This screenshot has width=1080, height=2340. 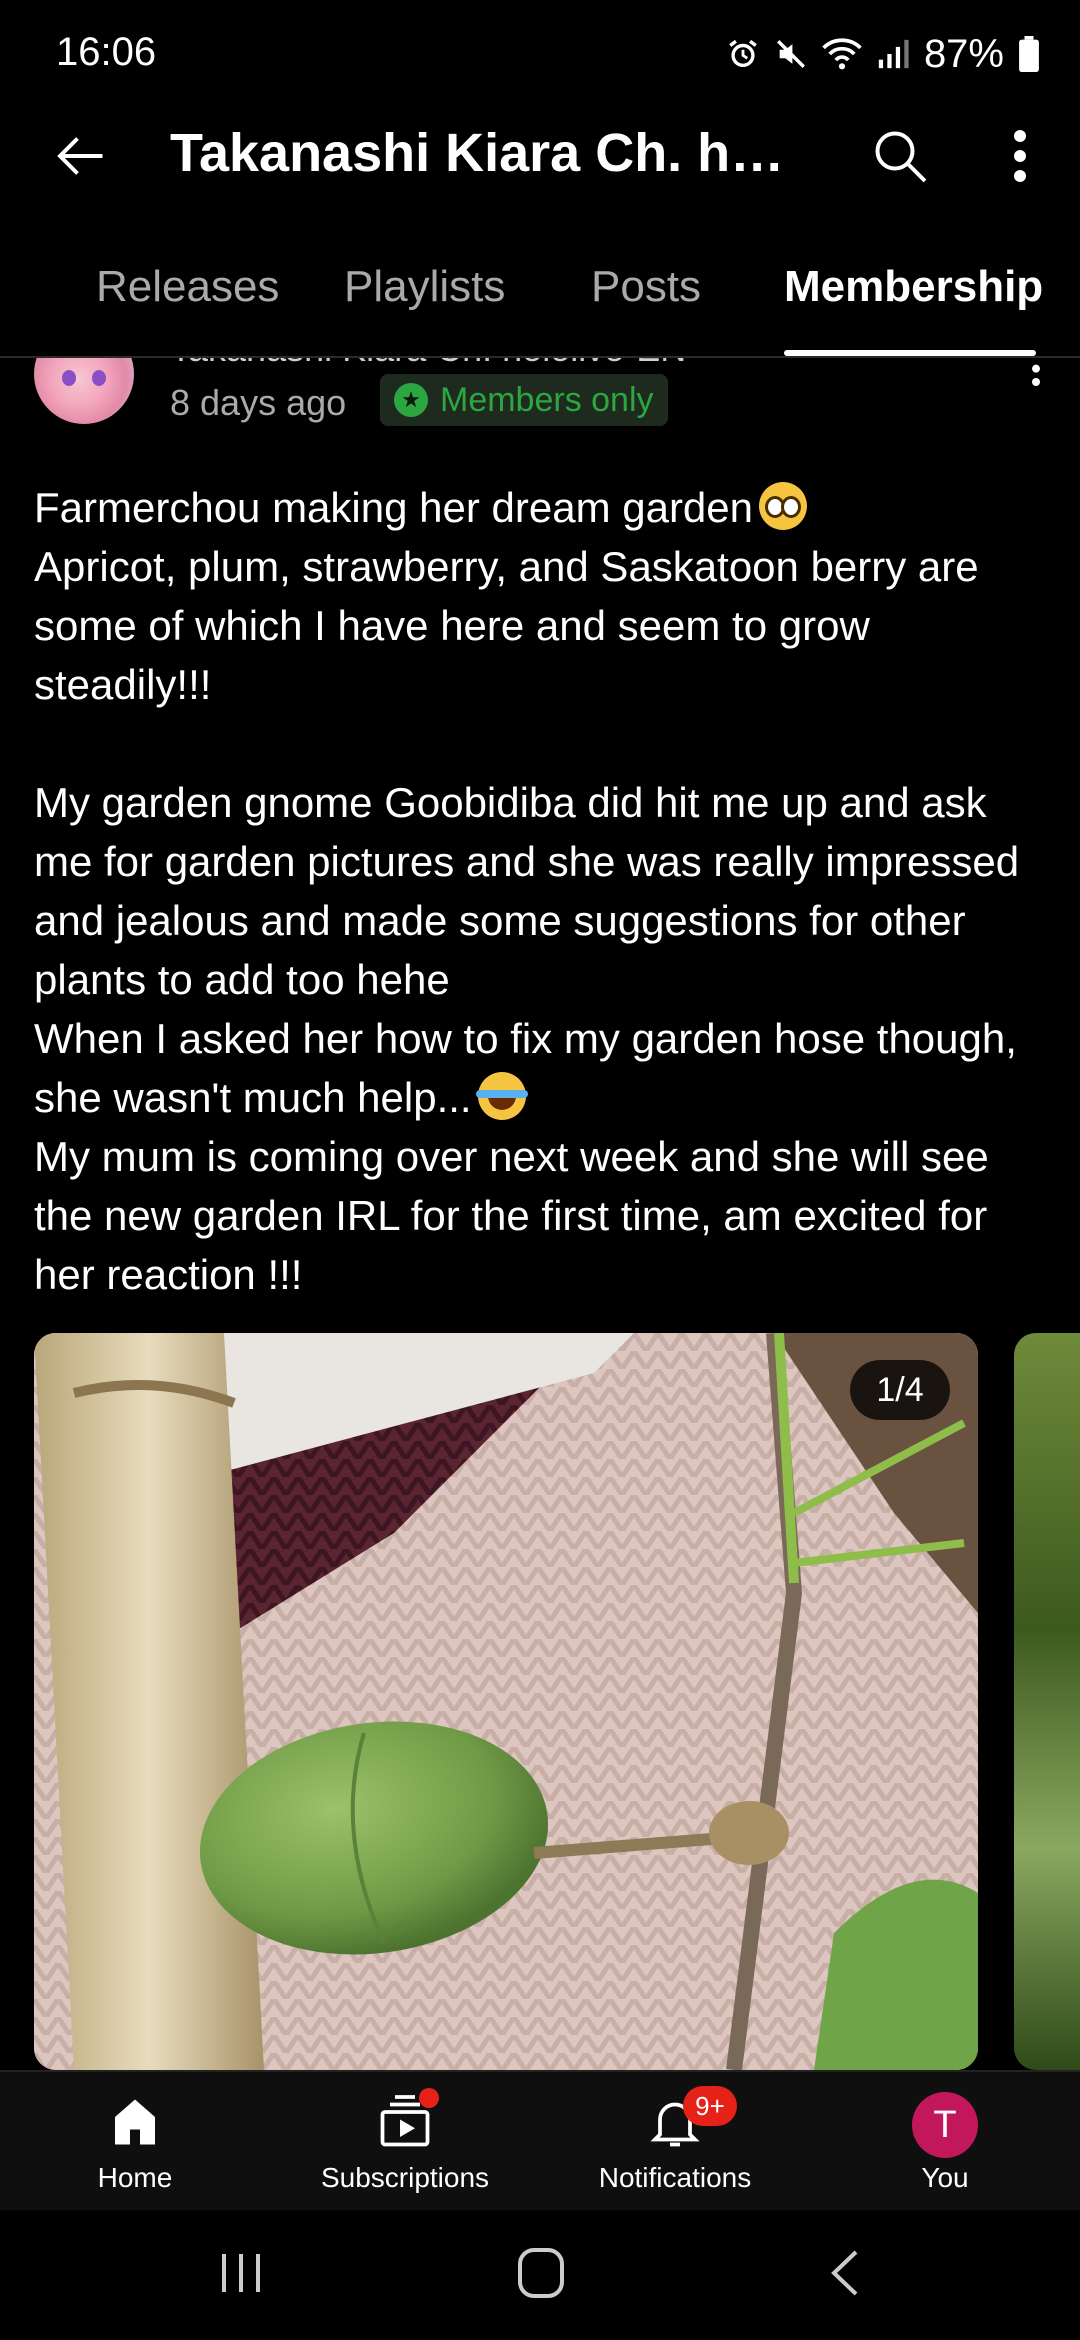 I want to click on nav-you-label: You, so click(x=945, y=2177).